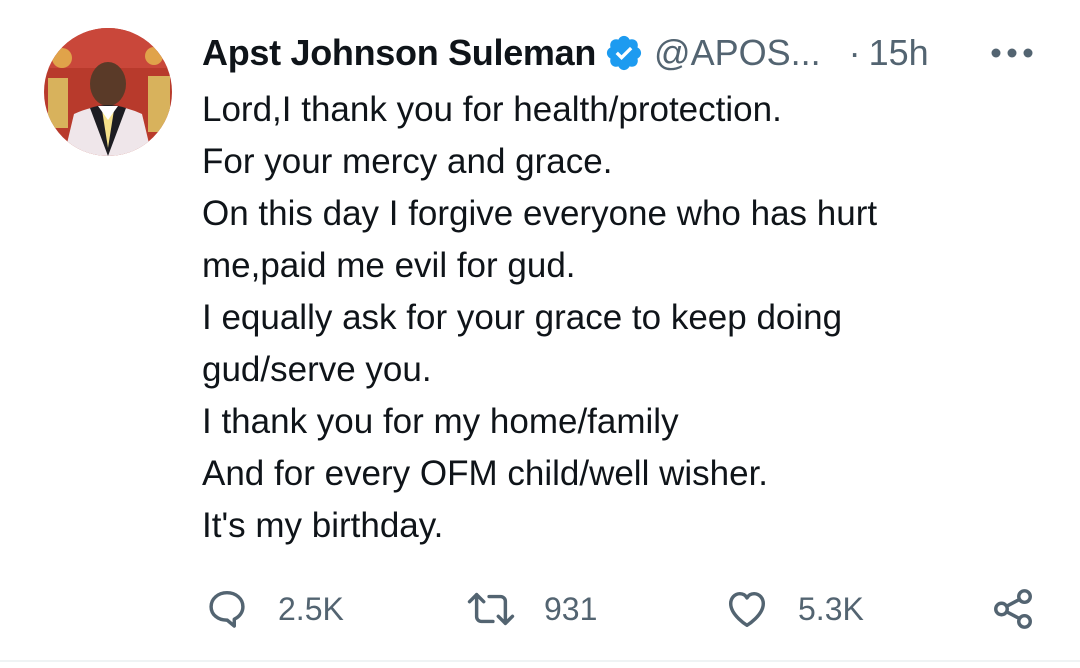 The width and height of the screenshot is (1080, 668). I want to click on divider, so click(540, 661).